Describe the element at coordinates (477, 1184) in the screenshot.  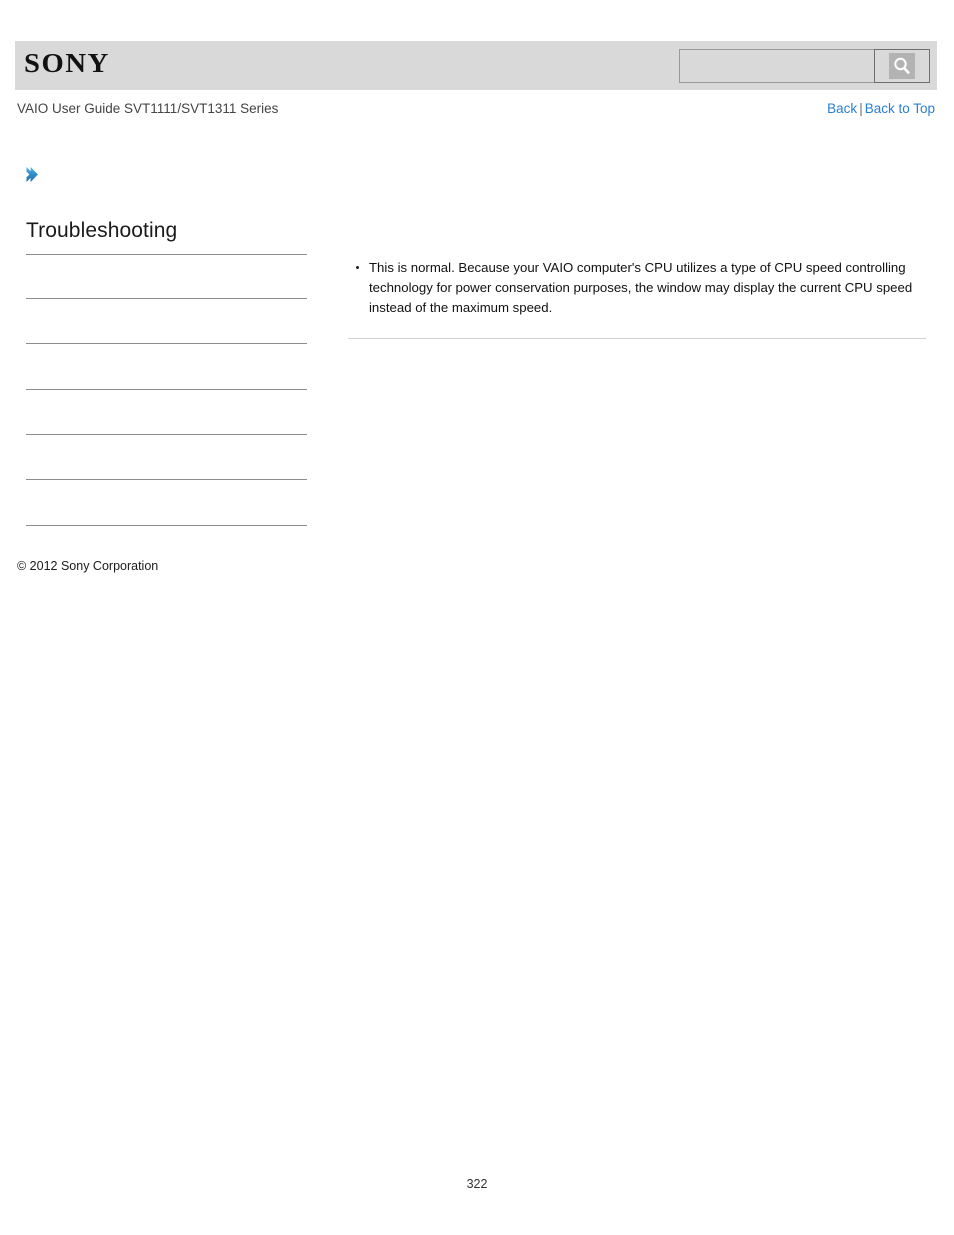
I see `page-number: 322` at that location.